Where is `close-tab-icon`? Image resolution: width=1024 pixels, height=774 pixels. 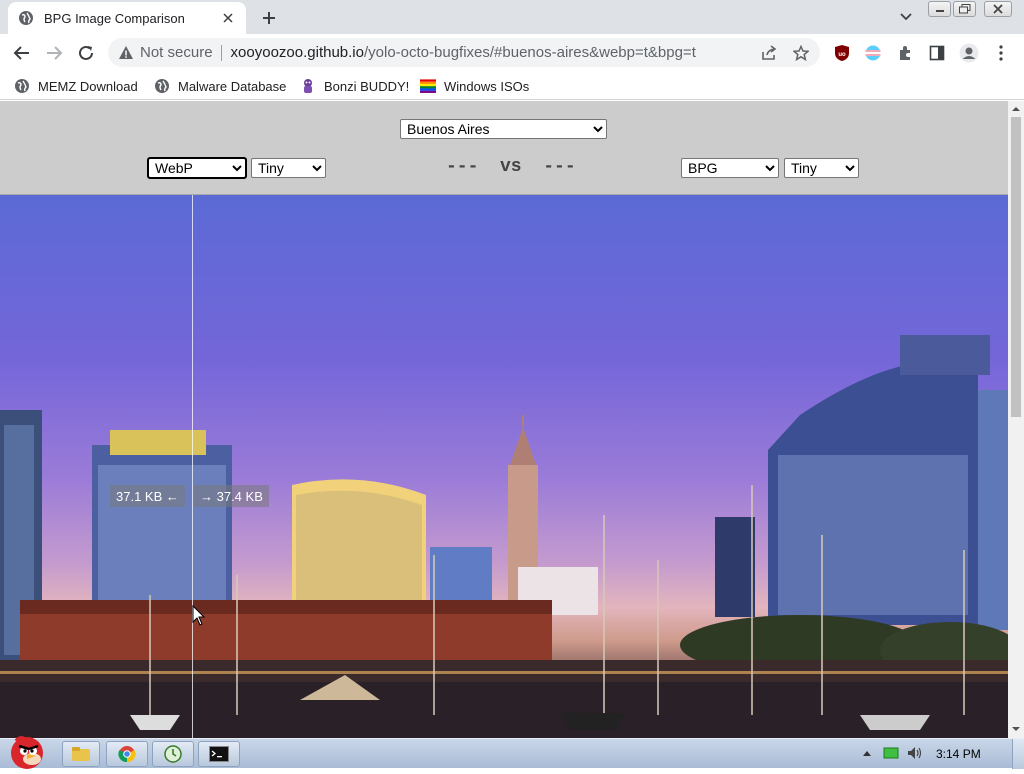 close-tab-icon is located at coordinates (228, 18).